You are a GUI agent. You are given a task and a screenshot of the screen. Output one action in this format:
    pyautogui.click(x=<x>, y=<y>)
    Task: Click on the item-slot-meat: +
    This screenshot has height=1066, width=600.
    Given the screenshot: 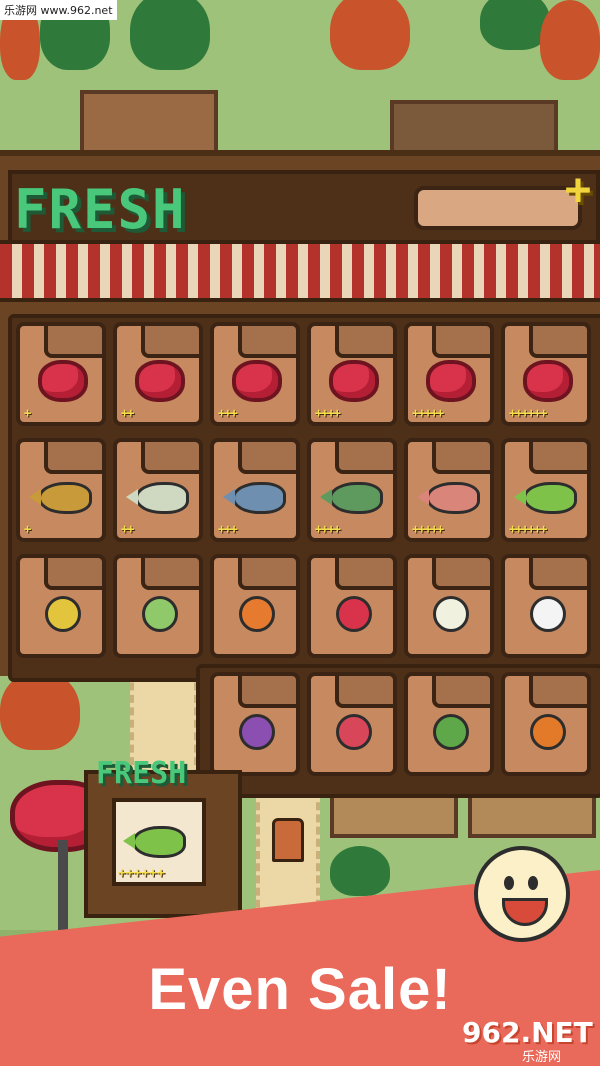 What is the action you would take?
    pyautogui.click(x=61, y=374)
    